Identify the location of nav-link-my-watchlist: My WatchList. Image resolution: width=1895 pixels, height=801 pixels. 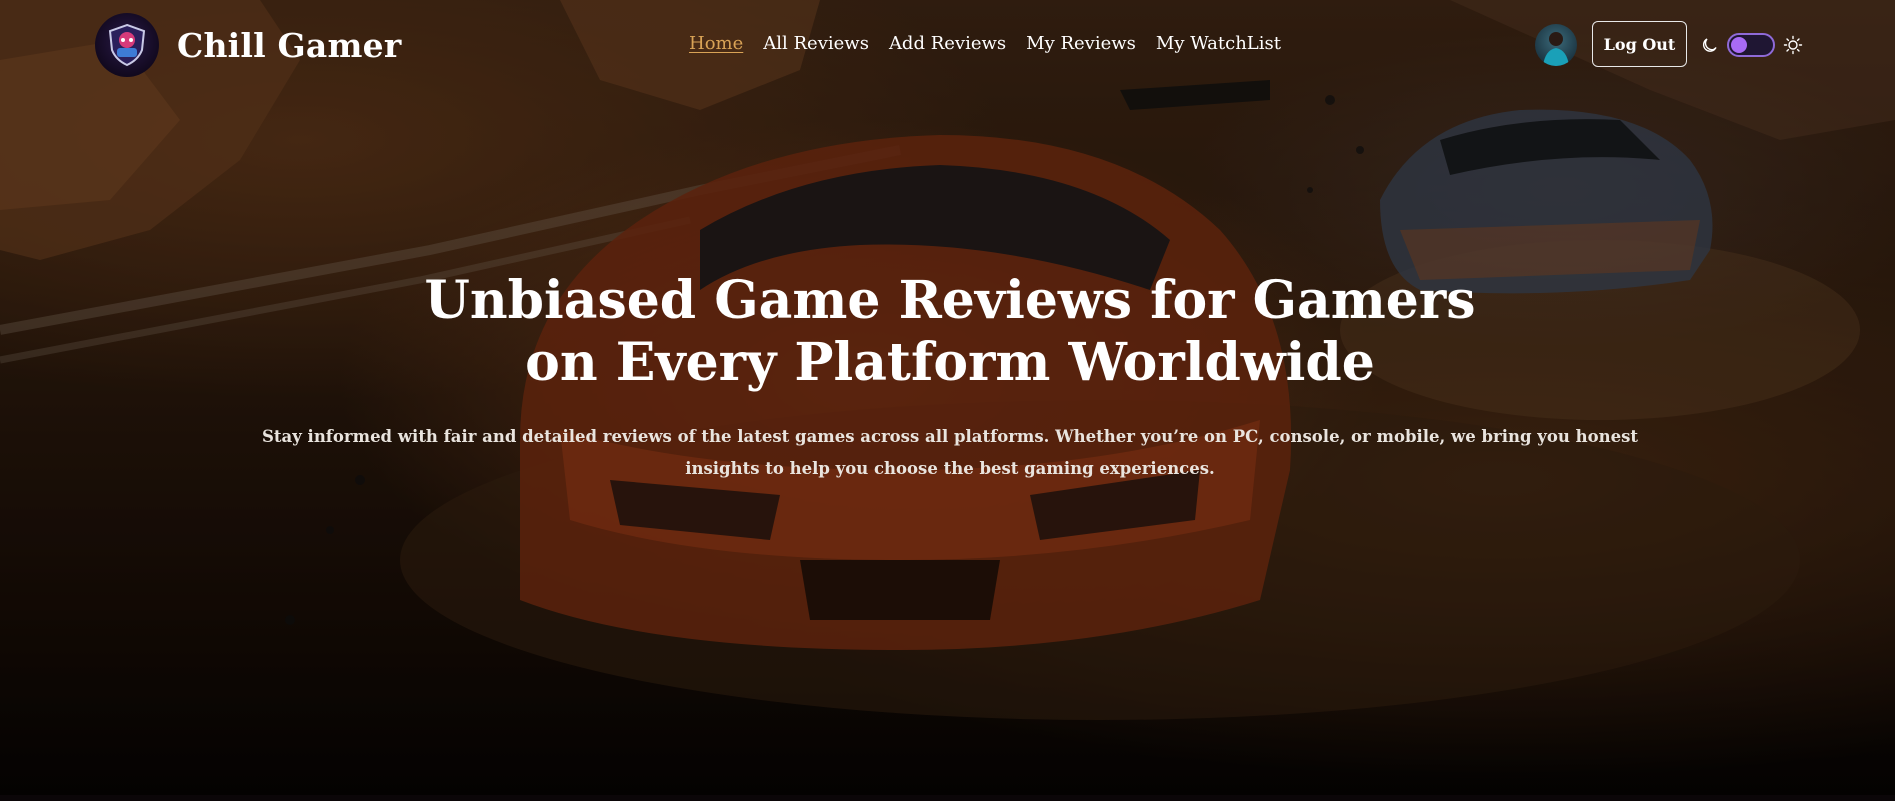
(1218, 43).